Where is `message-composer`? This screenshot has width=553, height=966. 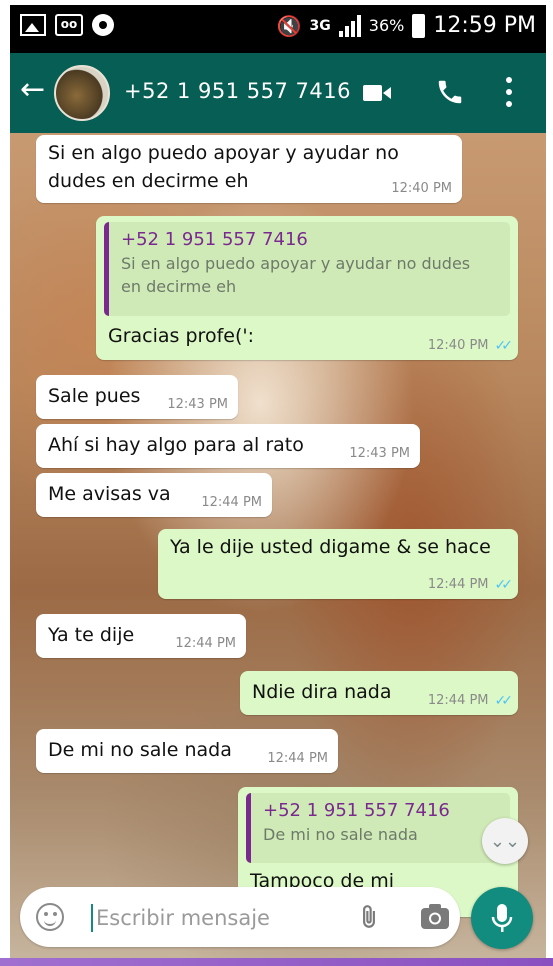 message-composer is located at coordinates (240, 917).